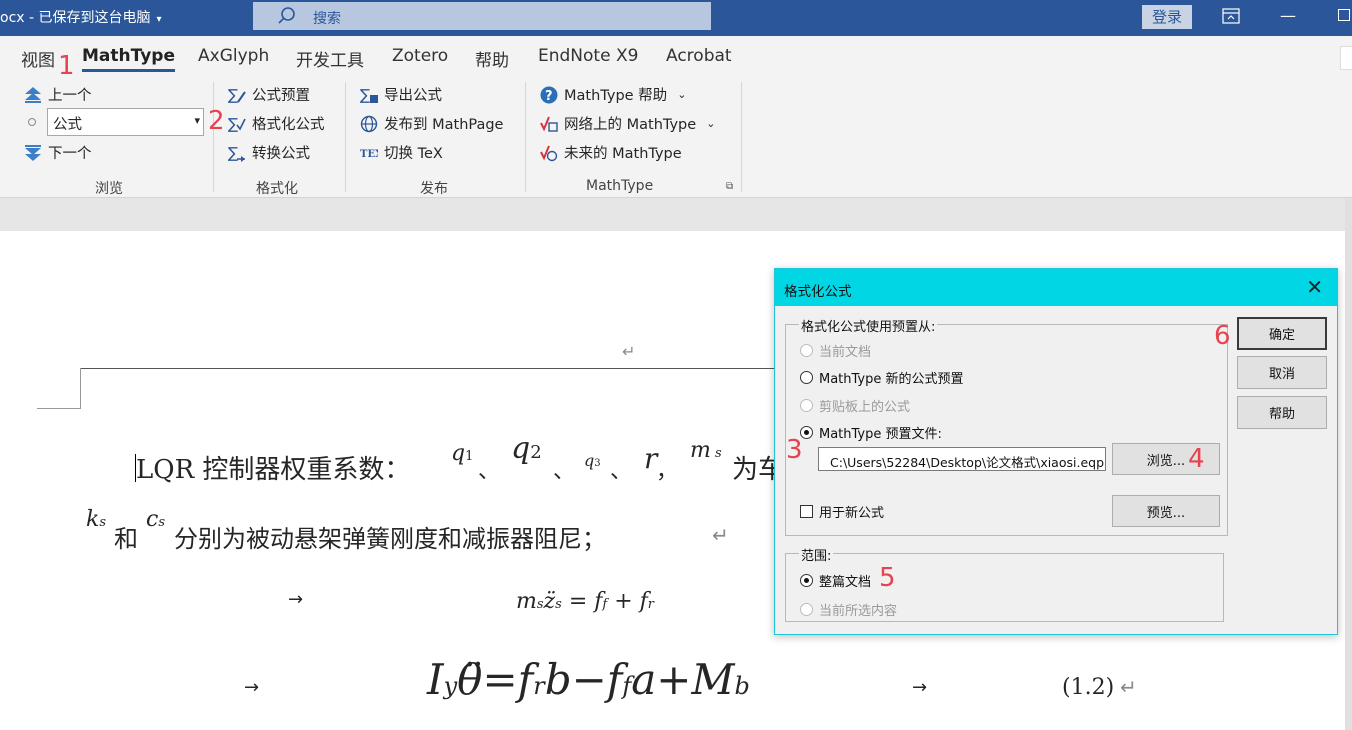  I want to click on tab-endnote: EndNote X9, so click(588, 56).